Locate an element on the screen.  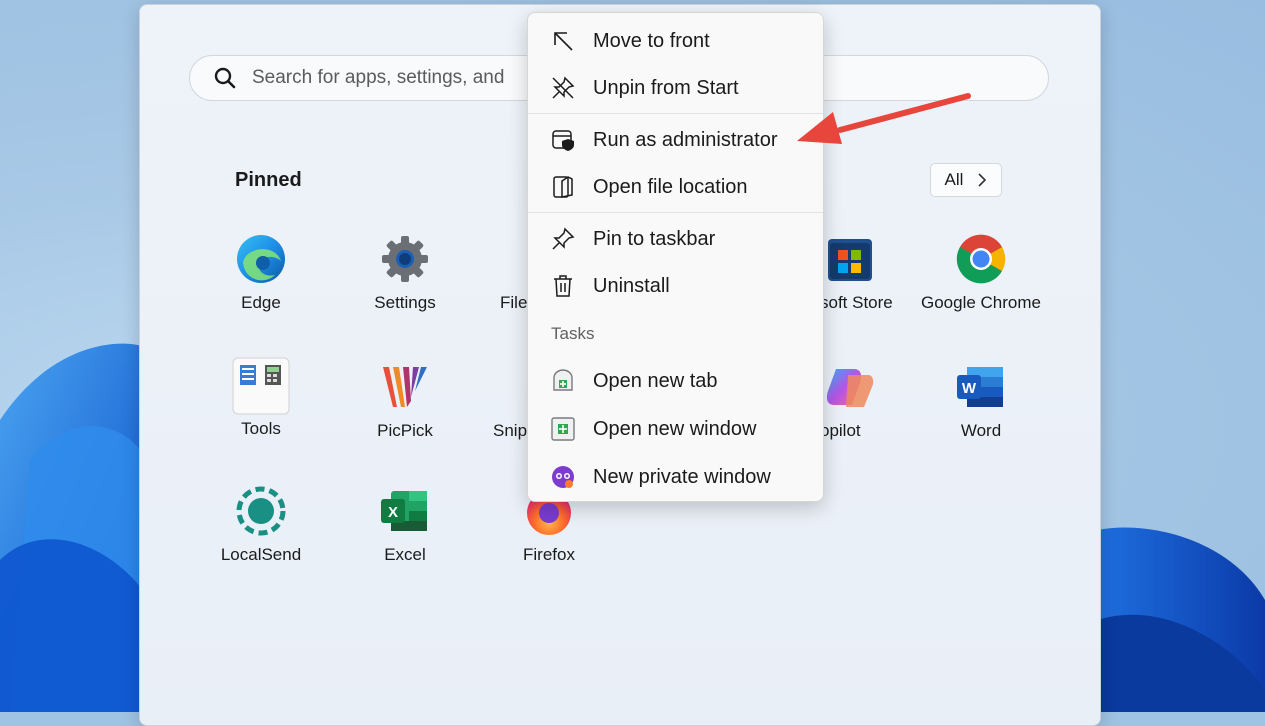
menu-item-open-new-window: Open new window is located at coordinates (675, 429).